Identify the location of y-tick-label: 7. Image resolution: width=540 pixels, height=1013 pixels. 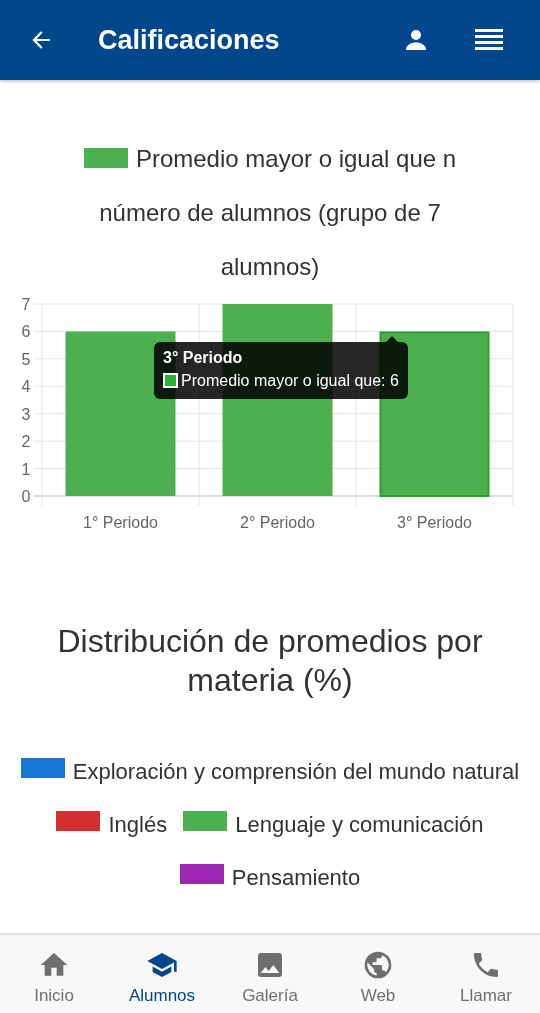
(26, 304).